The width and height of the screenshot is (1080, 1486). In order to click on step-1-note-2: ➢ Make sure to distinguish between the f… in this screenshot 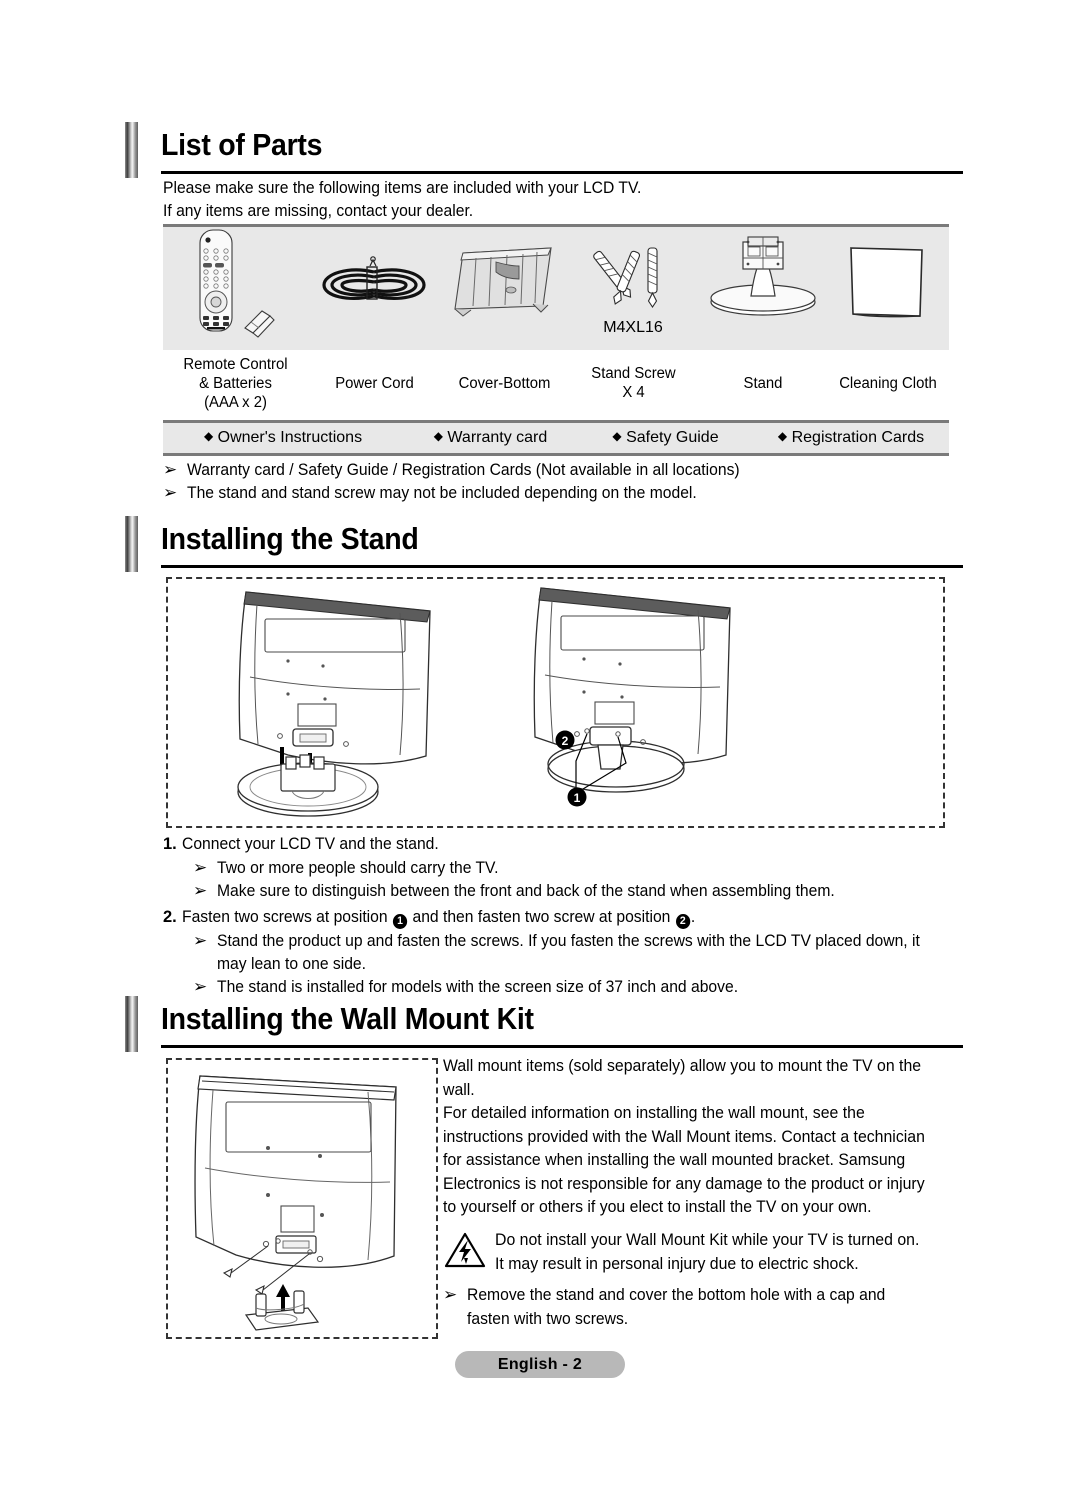, I will do `click(514, 891)`.